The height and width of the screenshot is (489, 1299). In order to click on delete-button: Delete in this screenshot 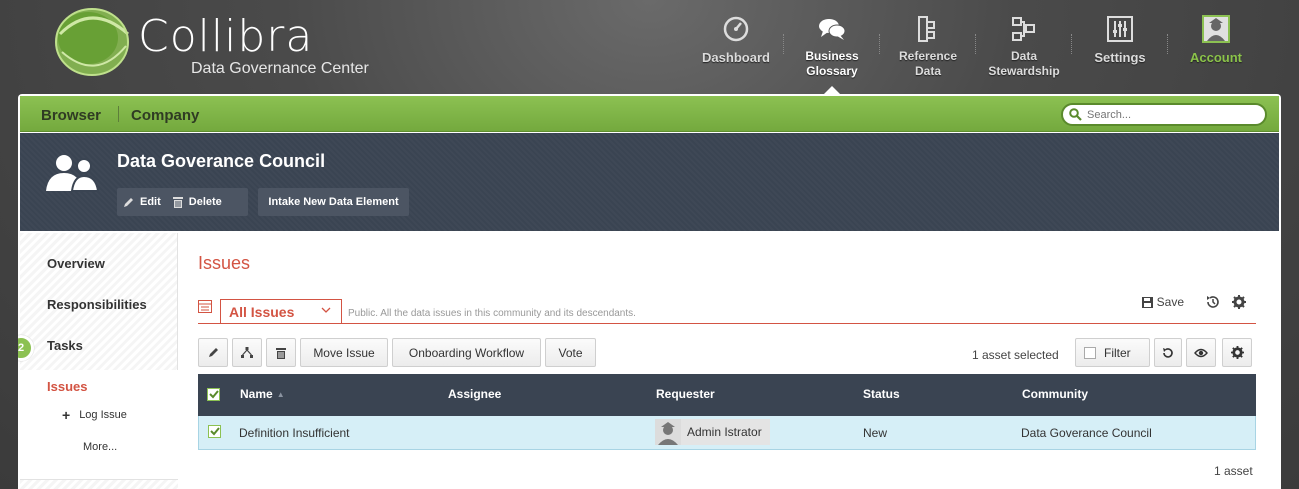, I will do `click(197, 202)`.